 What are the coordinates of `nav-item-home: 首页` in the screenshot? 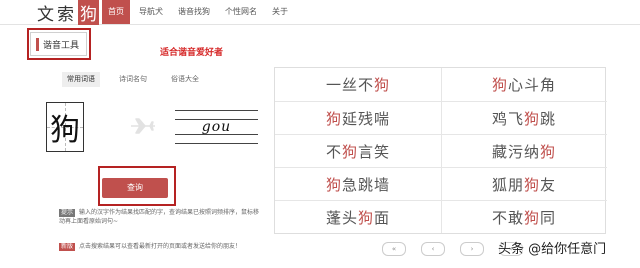 It's located at (116, 12).